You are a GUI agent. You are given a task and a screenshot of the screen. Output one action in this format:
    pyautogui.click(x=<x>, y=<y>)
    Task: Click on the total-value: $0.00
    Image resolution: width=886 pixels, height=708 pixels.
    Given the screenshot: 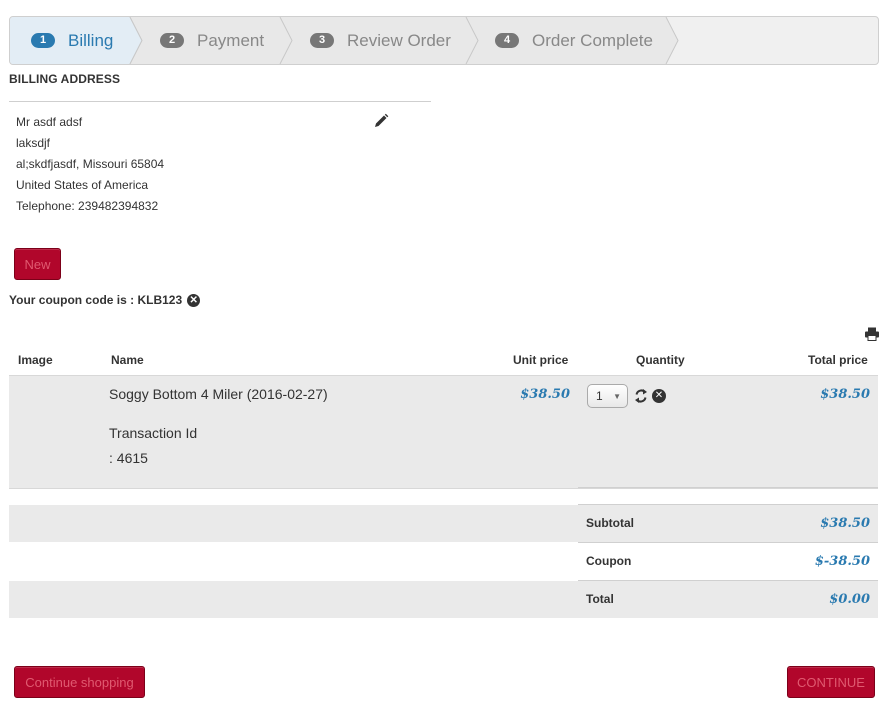 What is the action you would take?
    pyautogui.click(x=849, y=599)
    